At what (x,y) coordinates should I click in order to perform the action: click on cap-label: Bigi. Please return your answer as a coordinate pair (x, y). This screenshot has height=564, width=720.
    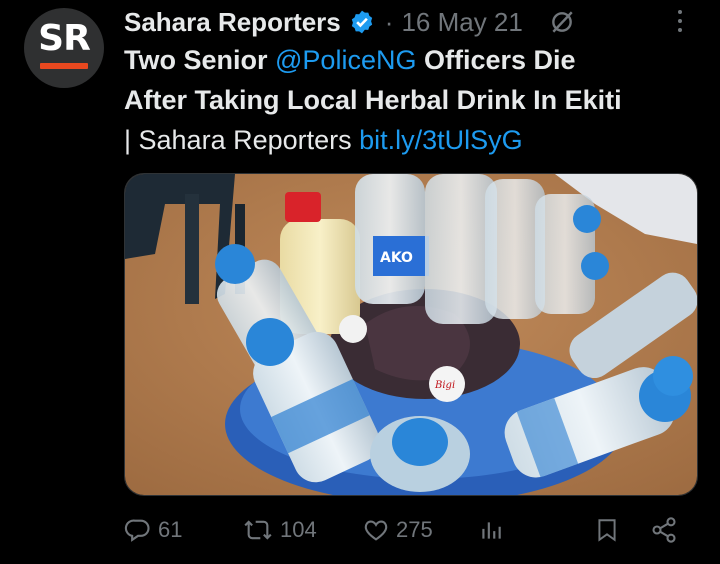
    Looking at the image, I should click on (444, 385).